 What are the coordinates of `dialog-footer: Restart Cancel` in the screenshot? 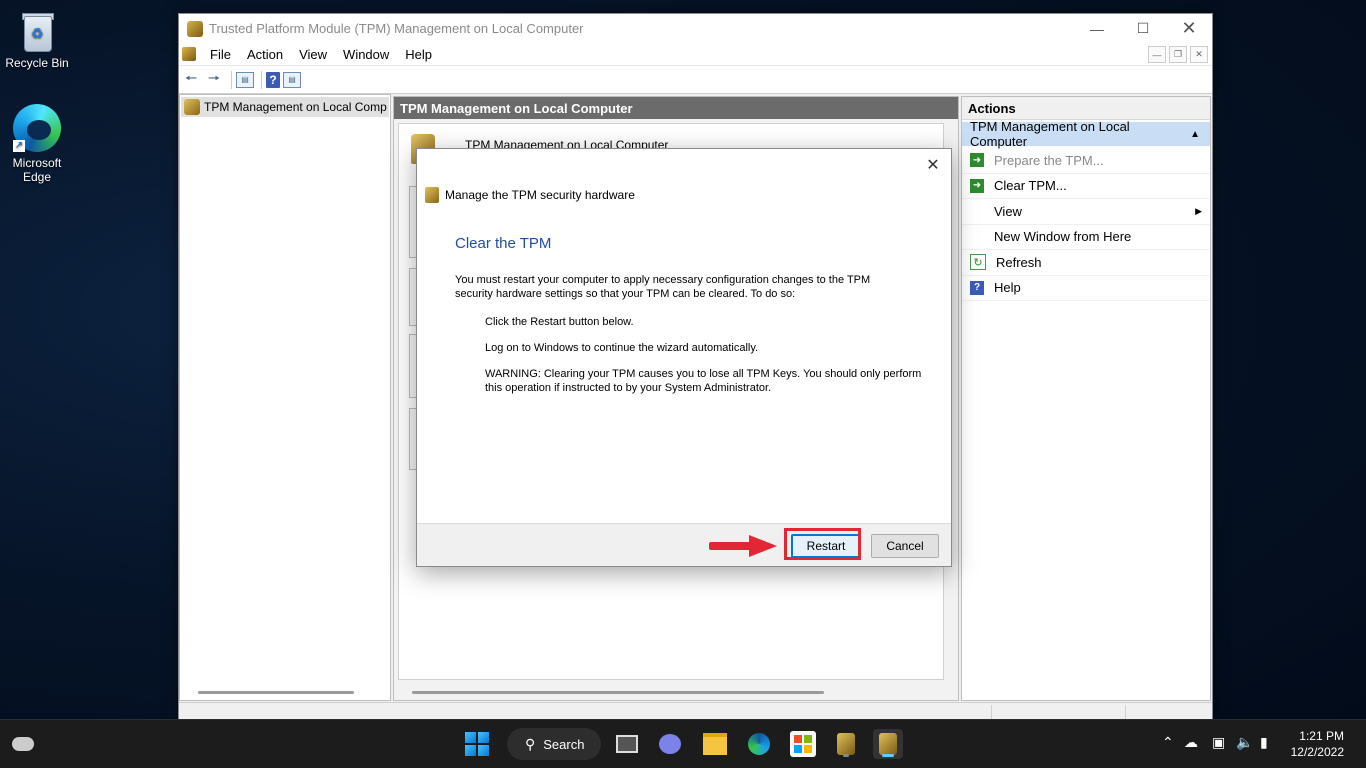 It's located at (684, 544).